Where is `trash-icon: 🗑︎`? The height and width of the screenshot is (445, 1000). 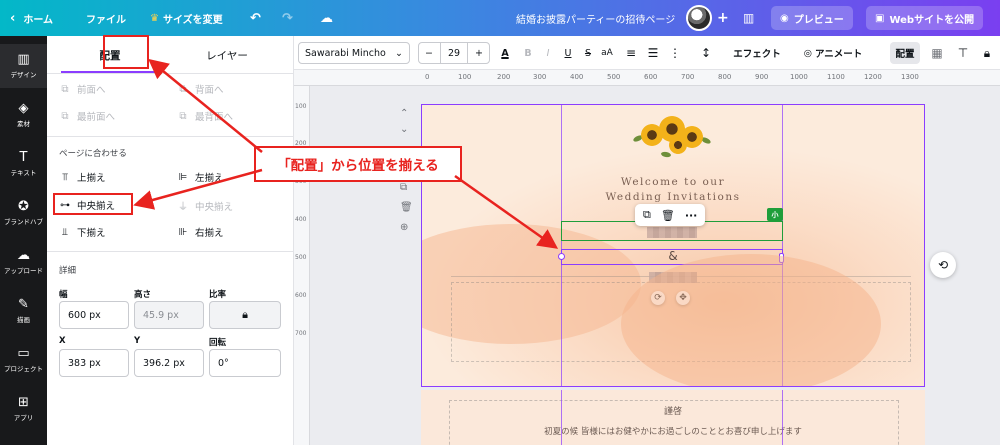
trash-icon: 🗑︎ is located at coordinates (668, 215).